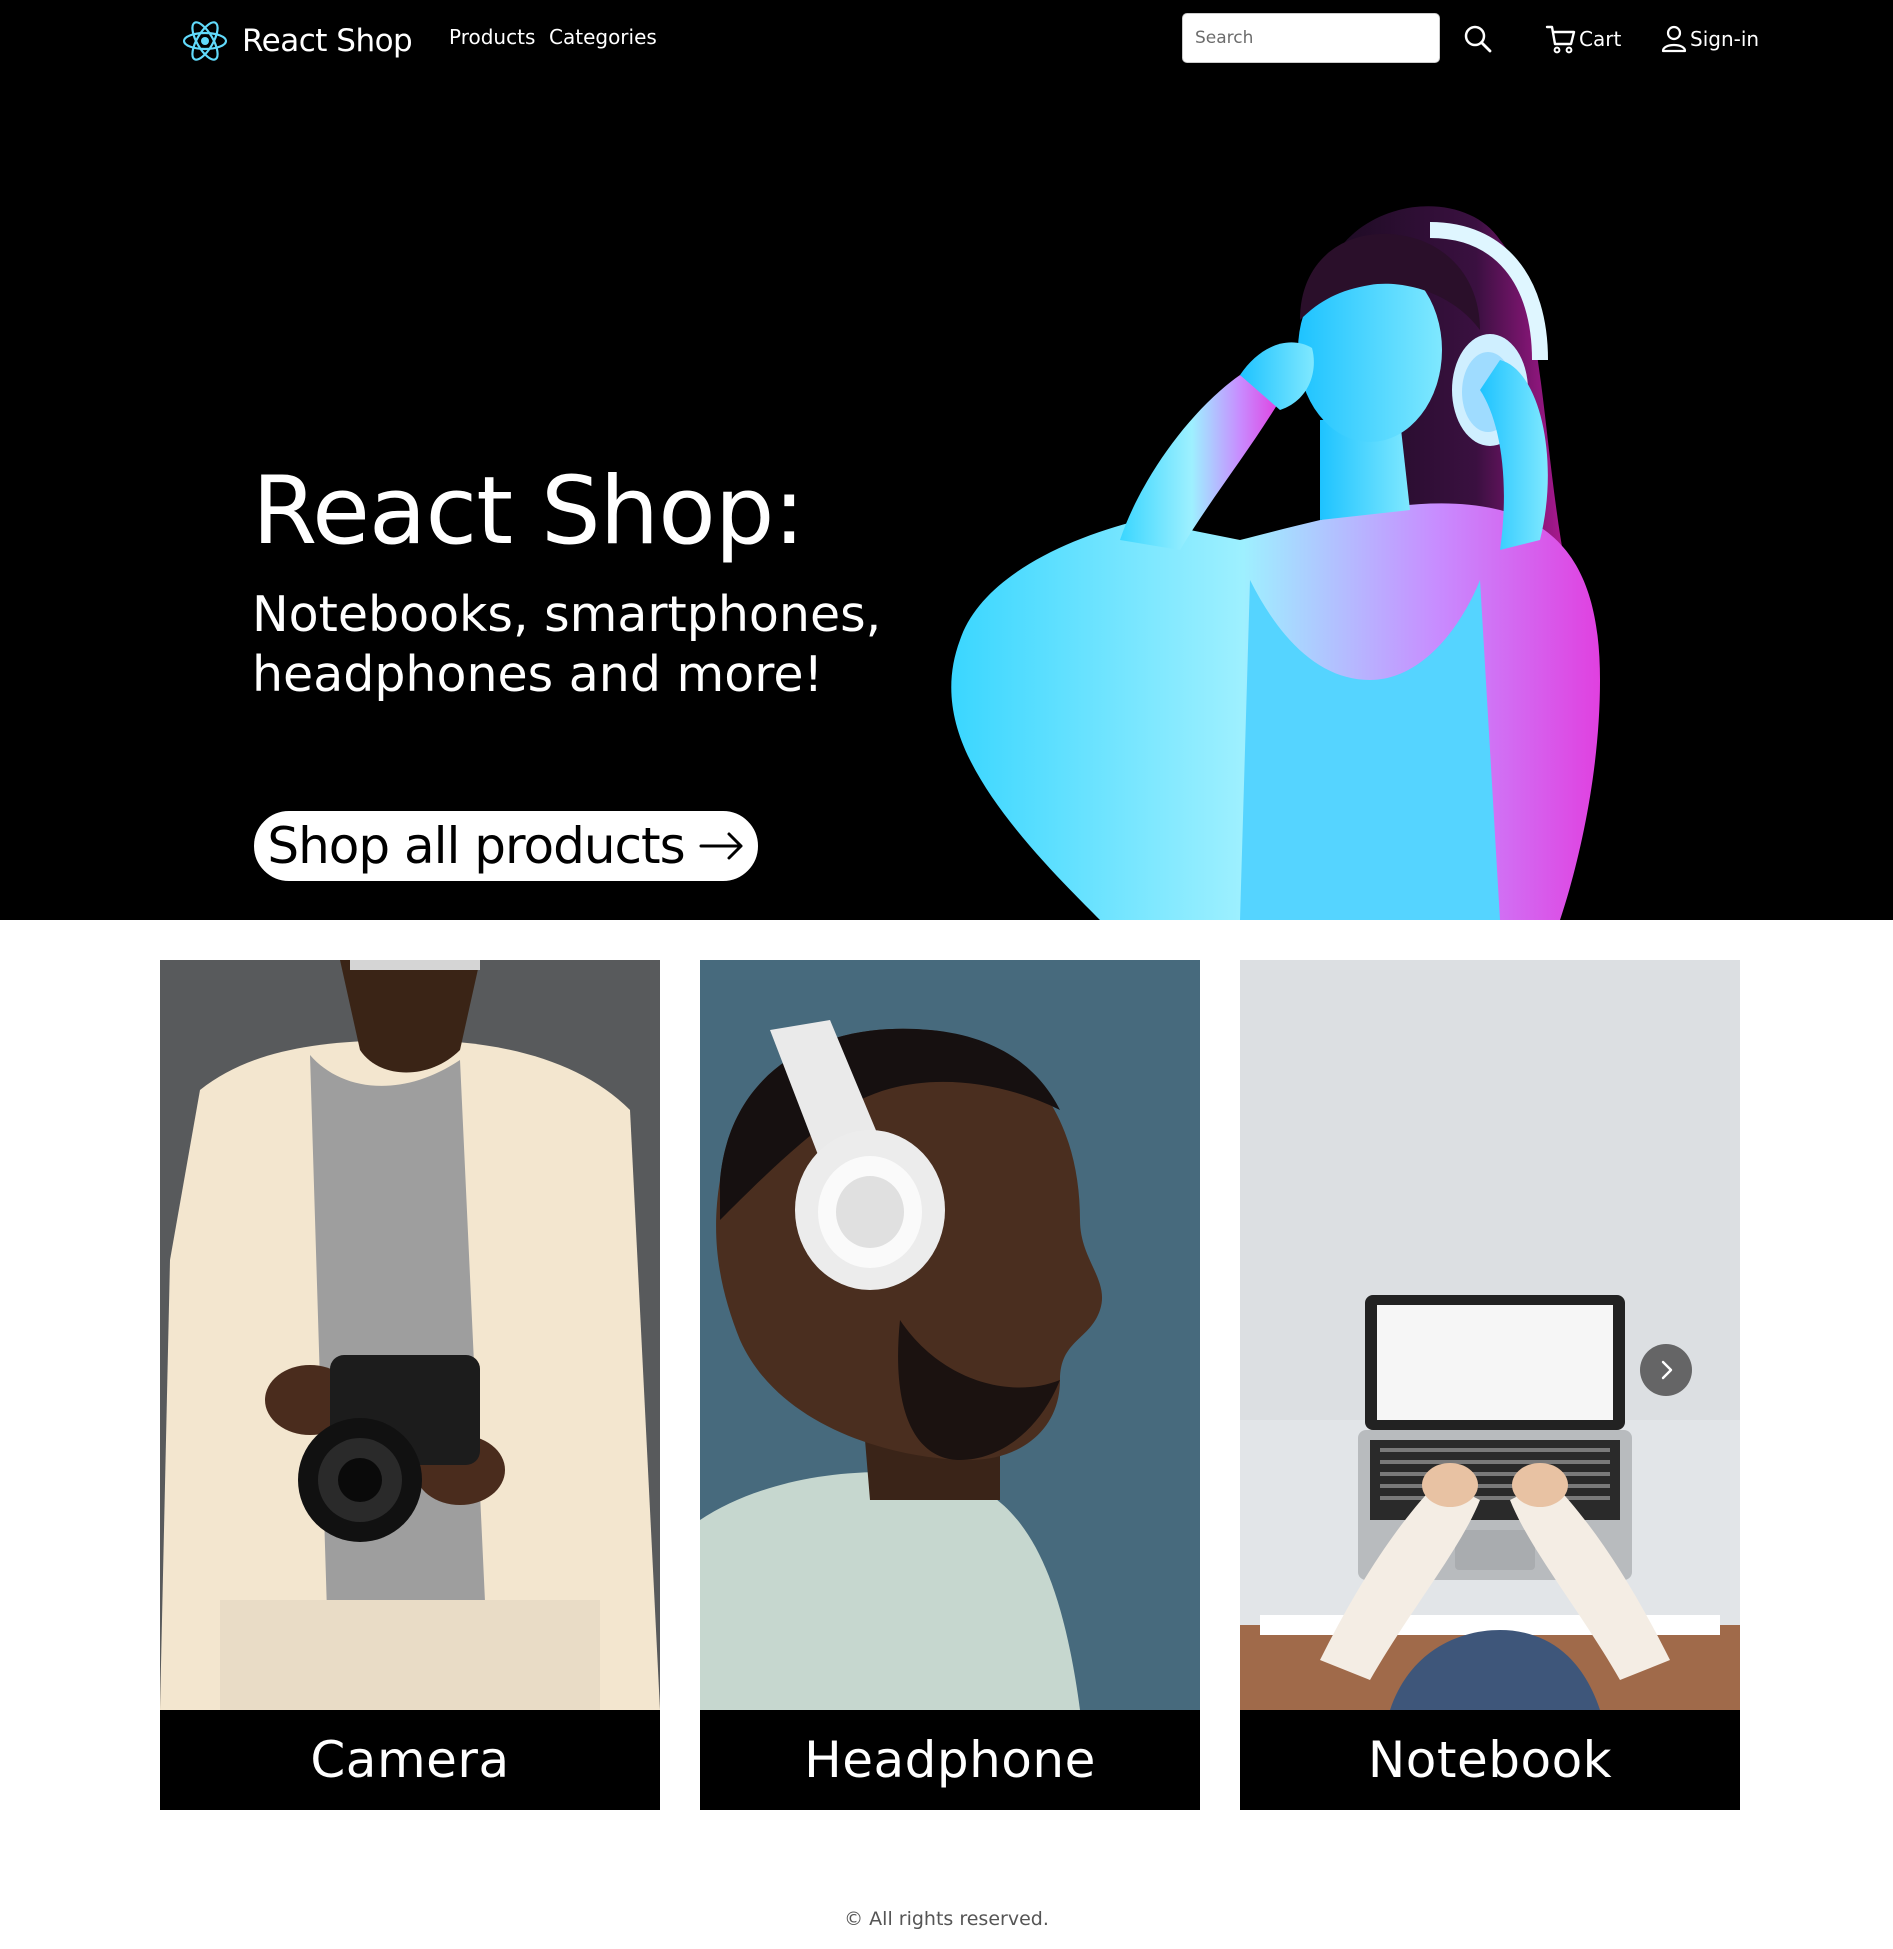 The width and height of the screenshot is (1893, 1949). What do you see at coordinates (1600, 39) in the screenshot?
I see `cart-label: Cart` at bounding box center [1600, 39].